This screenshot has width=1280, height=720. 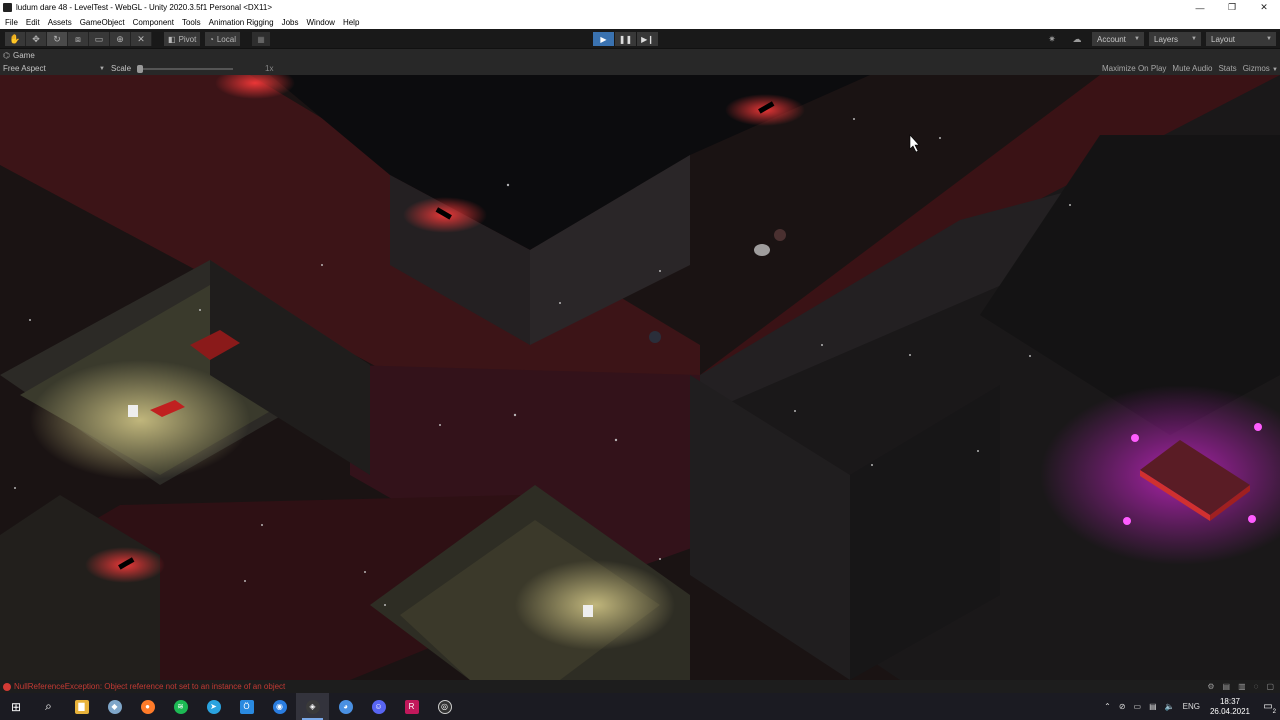 I want to click on mute-audio-toggle: Mute Audio, so click(x=1192, y=68).